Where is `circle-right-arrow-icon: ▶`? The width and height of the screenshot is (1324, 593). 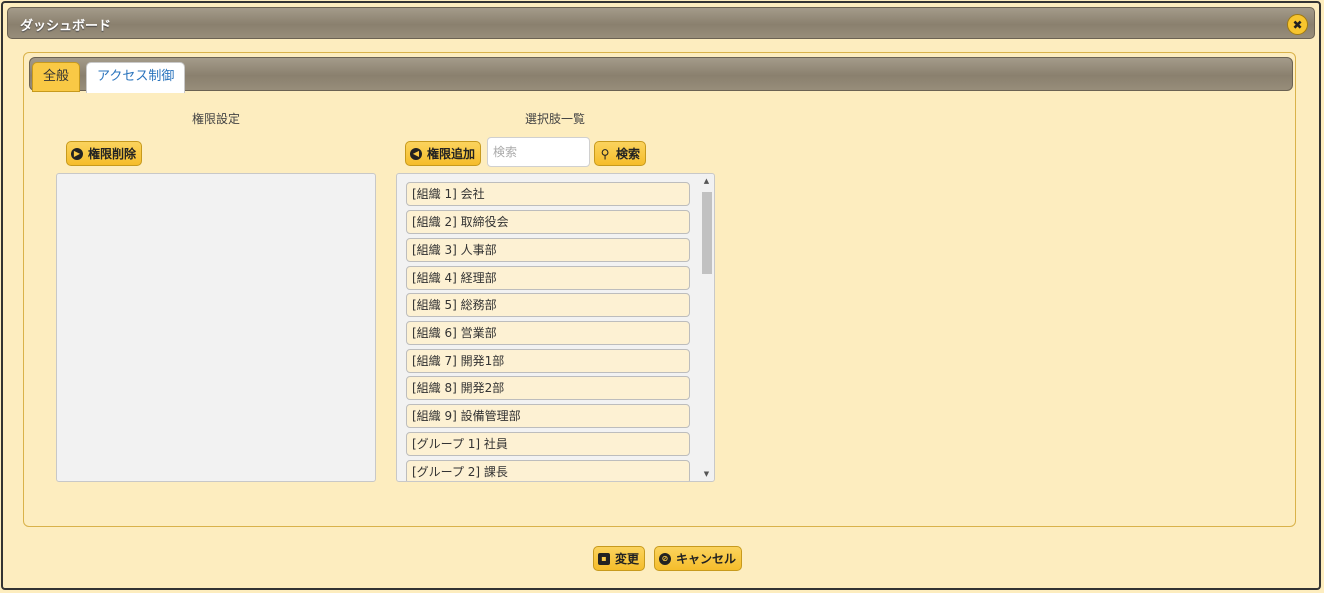 circle-right-arrow-icon: ▶ is located at coordinates (77, 153).